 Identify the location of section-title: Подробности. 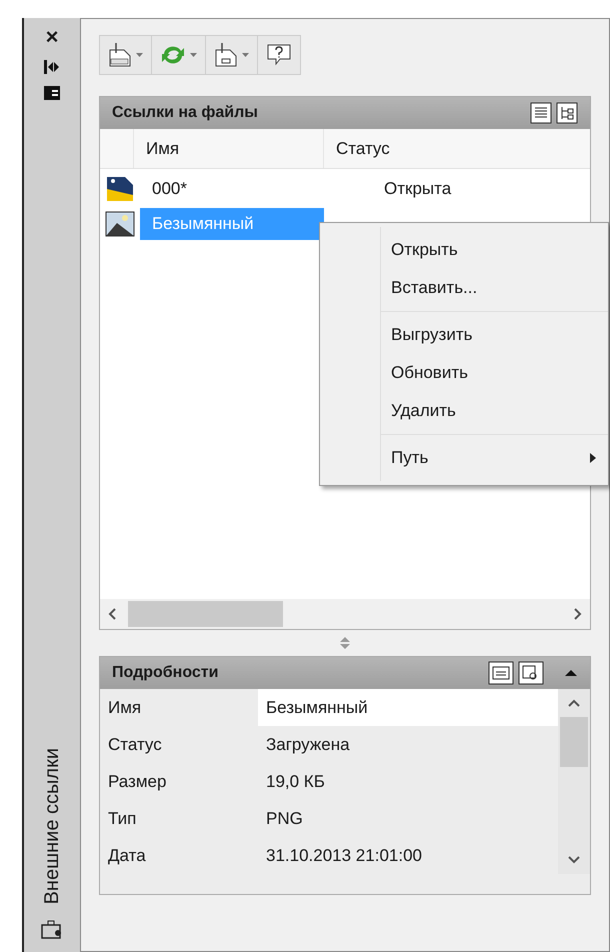
(166, 673).